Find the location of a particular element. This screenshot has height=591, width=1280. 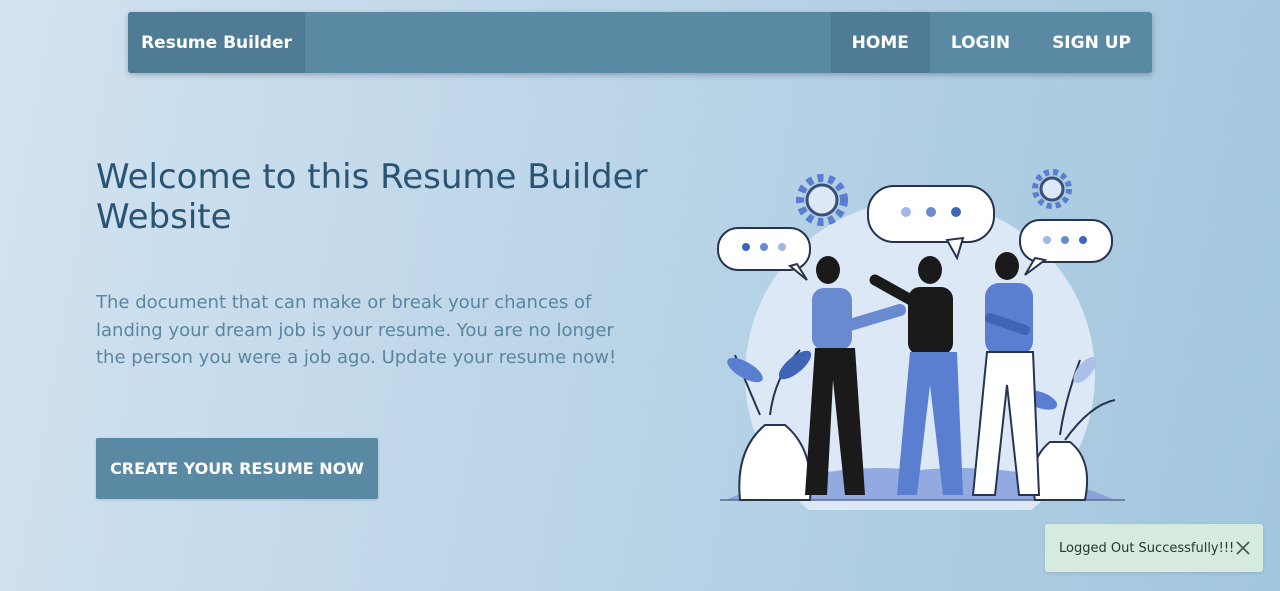

logout-toast: Logged Out Successfully!!! is located at coordinates (1154, 548).